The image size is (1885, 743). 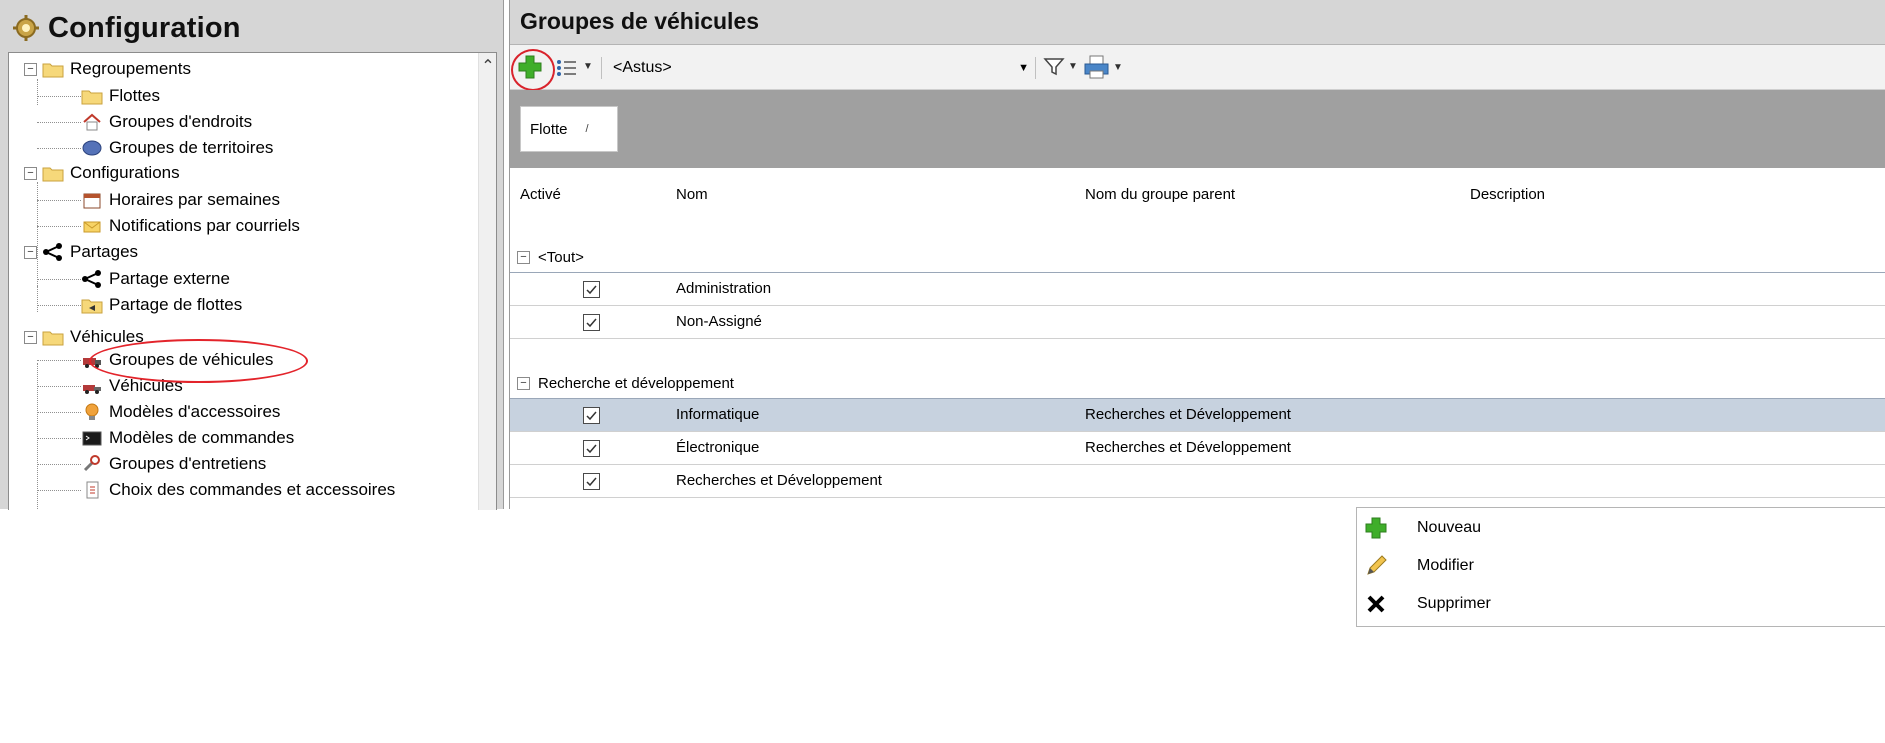 I want to click on context-menu: Nouveau Modifier Supprimer, so click(x=1620, y=567).